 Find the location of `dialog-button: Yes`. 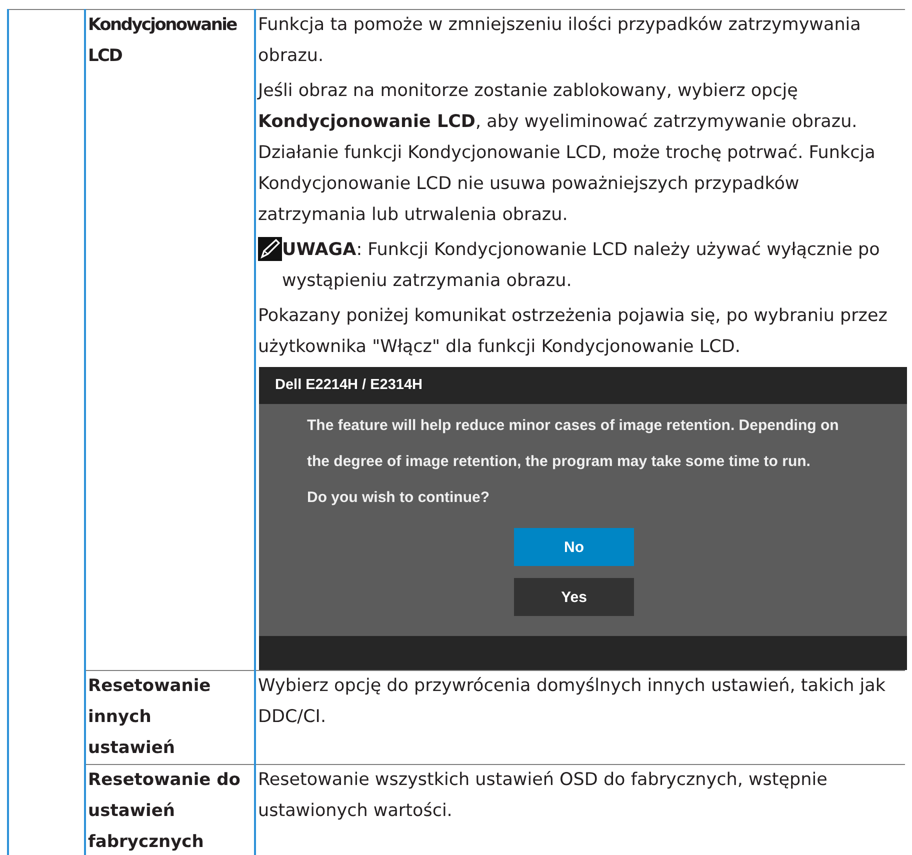

dialog-button: Yes is located at coordinates (574, 597).